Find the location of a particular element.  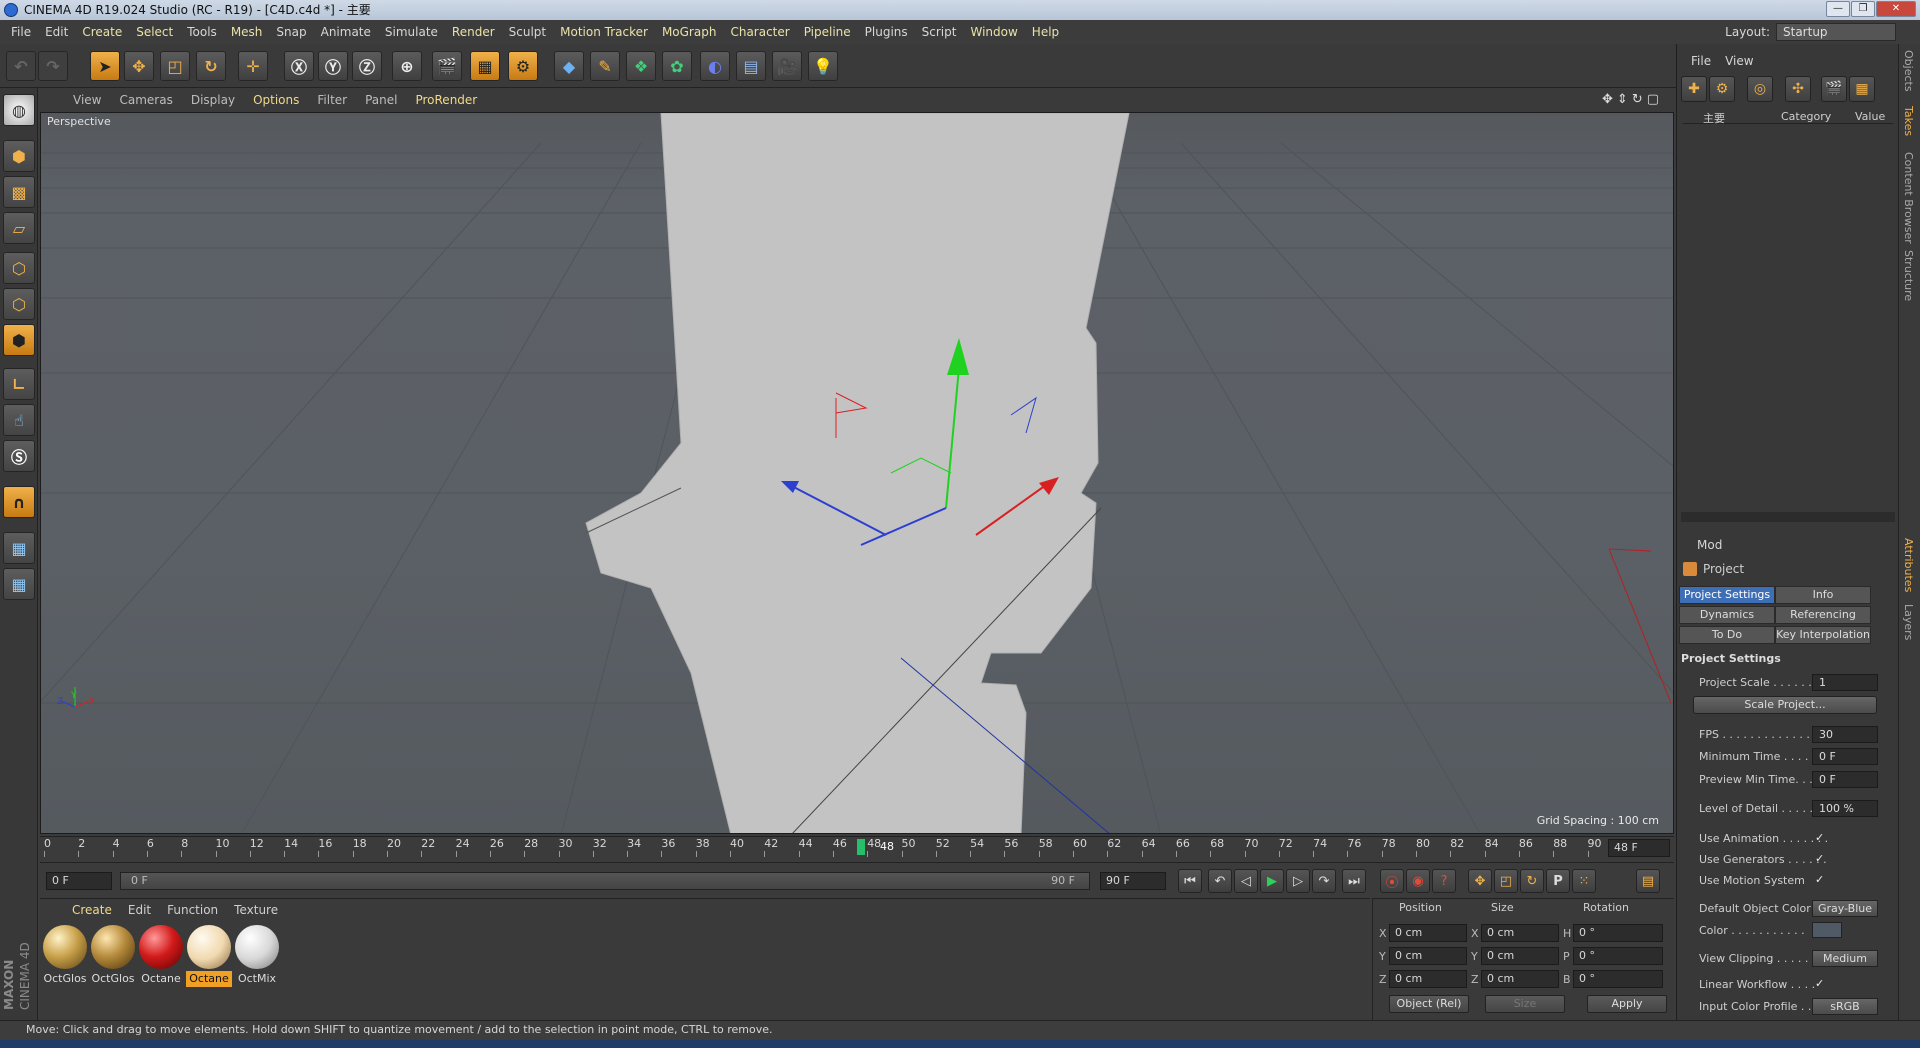

render-settings-icon: ⚙ is located at coordinates (523, 66).